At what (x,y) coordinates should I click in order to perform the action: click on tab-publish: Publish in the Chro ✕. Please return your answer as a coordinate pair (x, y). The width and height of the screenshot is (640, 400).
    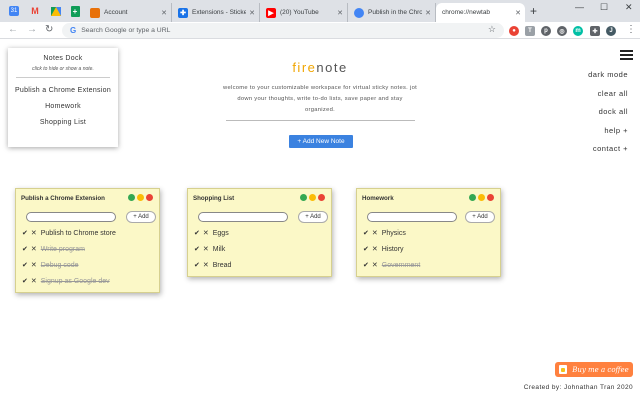
    Looking at the image, I should click on (392, 12).